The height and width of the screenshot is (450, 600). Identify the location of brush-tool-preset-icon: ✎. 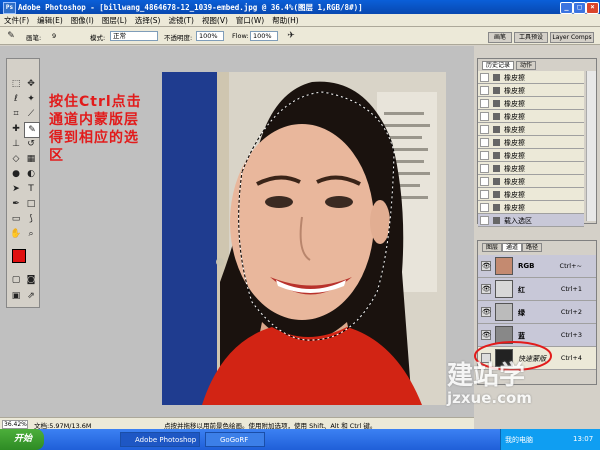
(11, 36).